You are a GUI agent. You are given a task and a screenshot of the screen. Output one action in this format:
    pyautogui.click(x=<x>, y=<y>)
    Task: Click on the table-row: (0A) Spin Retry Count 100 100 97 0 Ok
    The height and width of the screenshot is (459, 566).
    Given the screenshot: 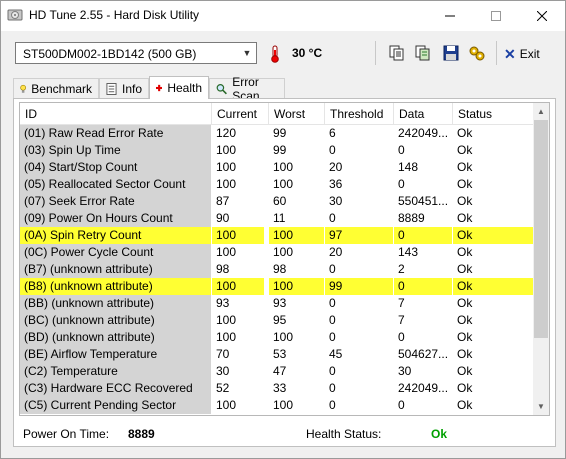 What is the action you would take?
    pyautogui.click(x=277, y=235)
    